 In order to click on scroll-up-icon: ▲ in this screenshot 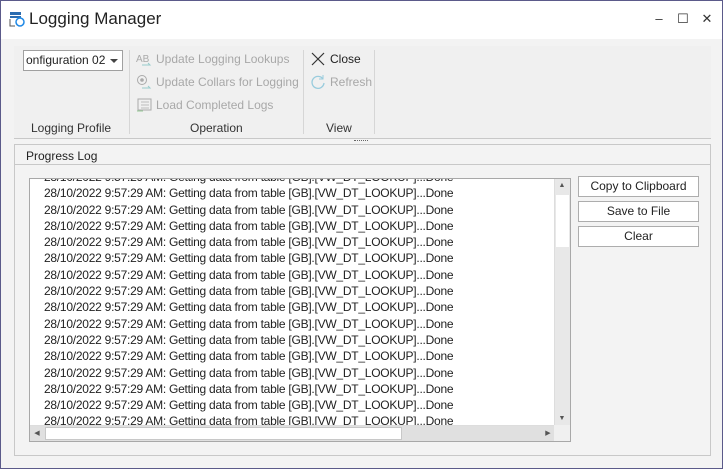, I will do `click(562, 185)`.